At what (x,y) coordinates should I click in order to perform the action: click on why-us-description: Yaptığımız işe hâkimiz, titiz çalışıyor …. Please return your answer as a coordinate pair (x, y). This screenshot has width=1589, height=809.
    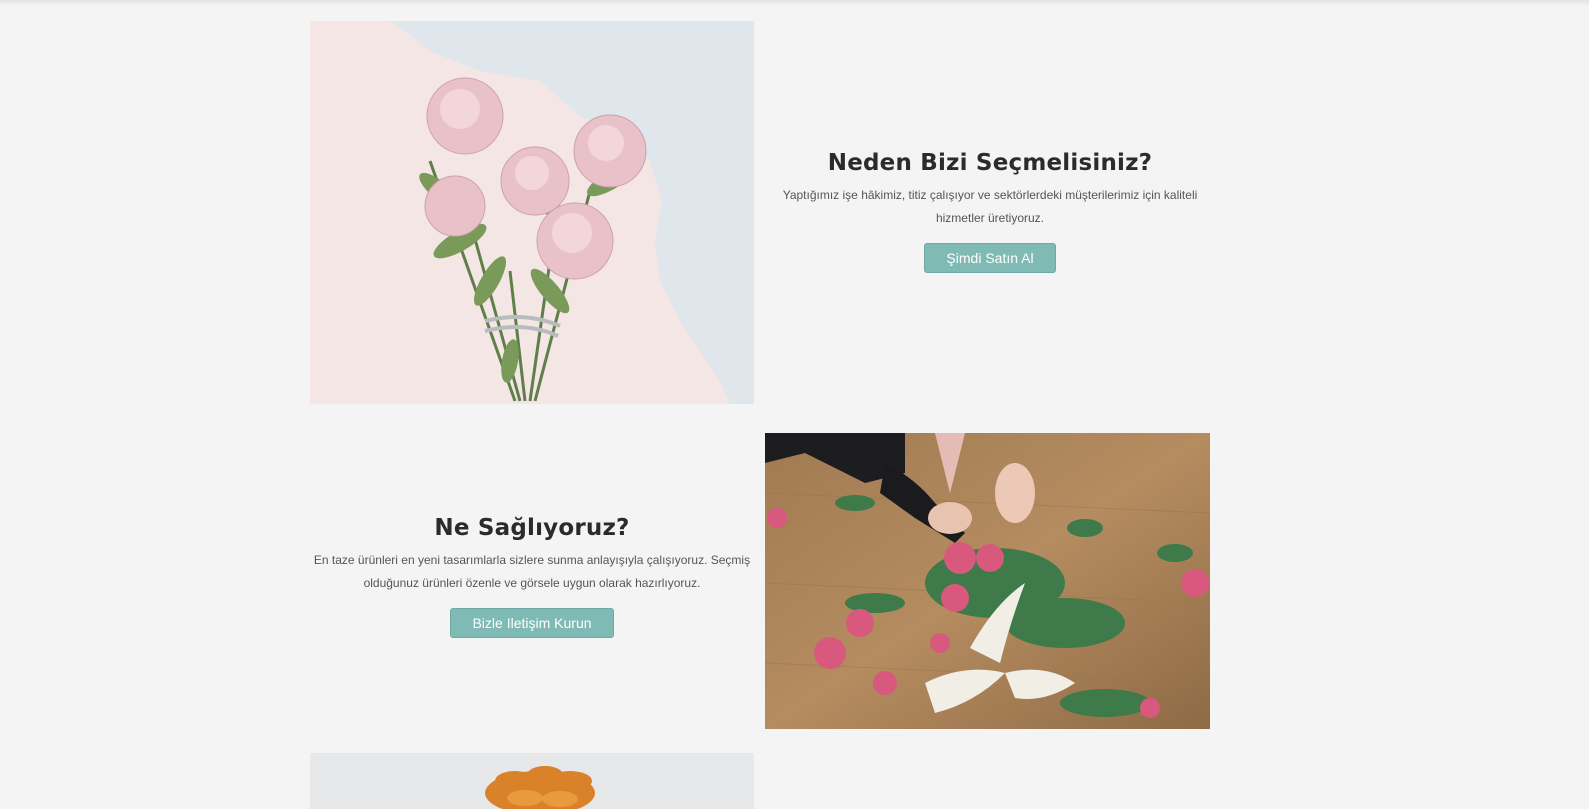
    Looking at the image, I should click on (990, 206).